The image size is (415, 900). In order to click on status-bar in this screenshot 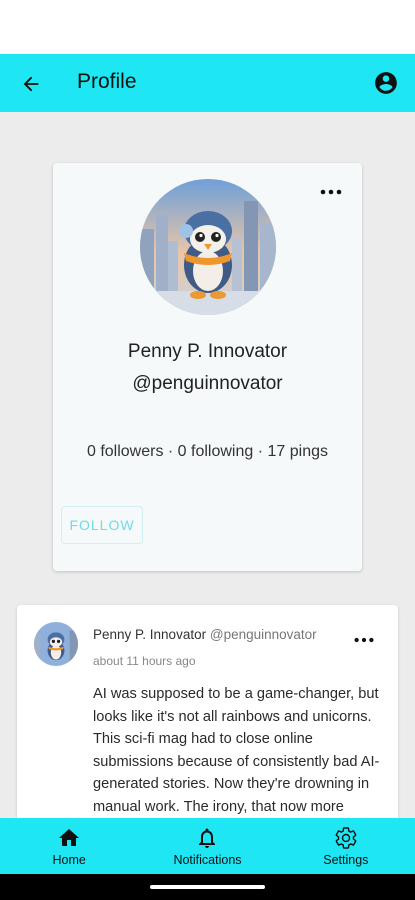, I will do `click(207, 27)`.